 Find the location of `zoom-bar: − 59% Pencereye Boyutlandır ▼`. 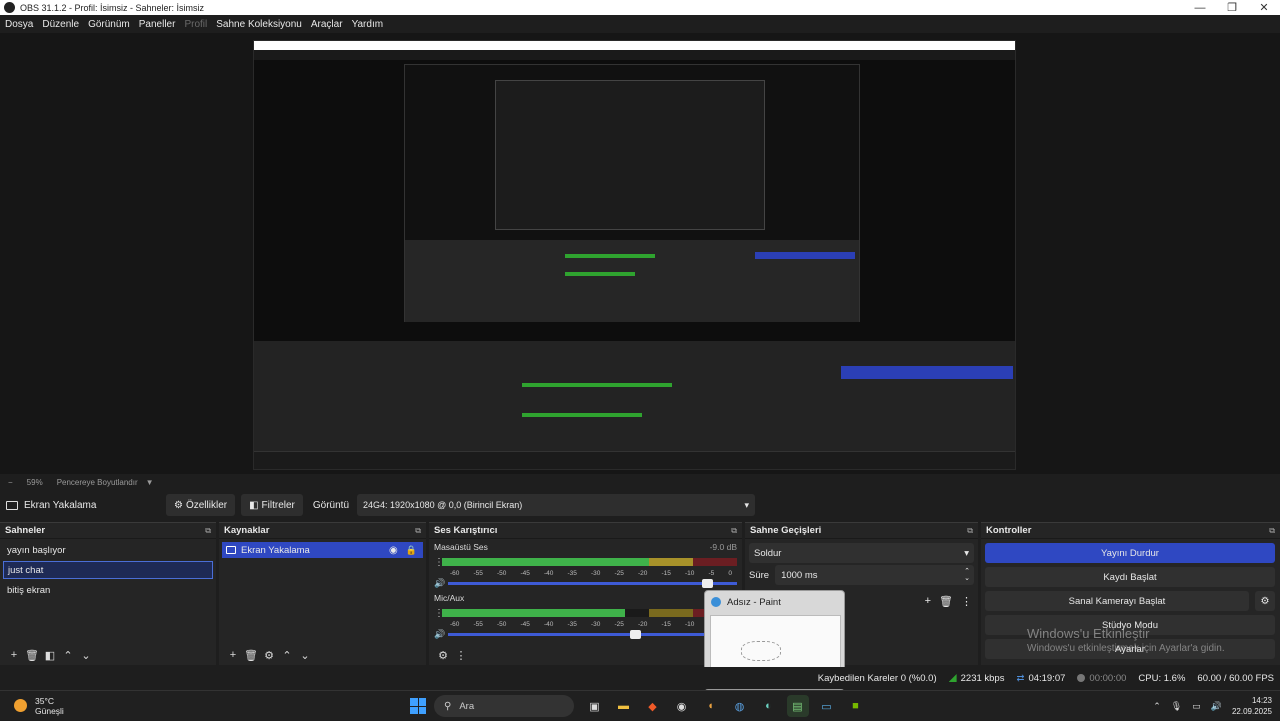

zoom-bar: − 59% Pencereye Boyutlandır ▼ is located at coordinates (640, 482).